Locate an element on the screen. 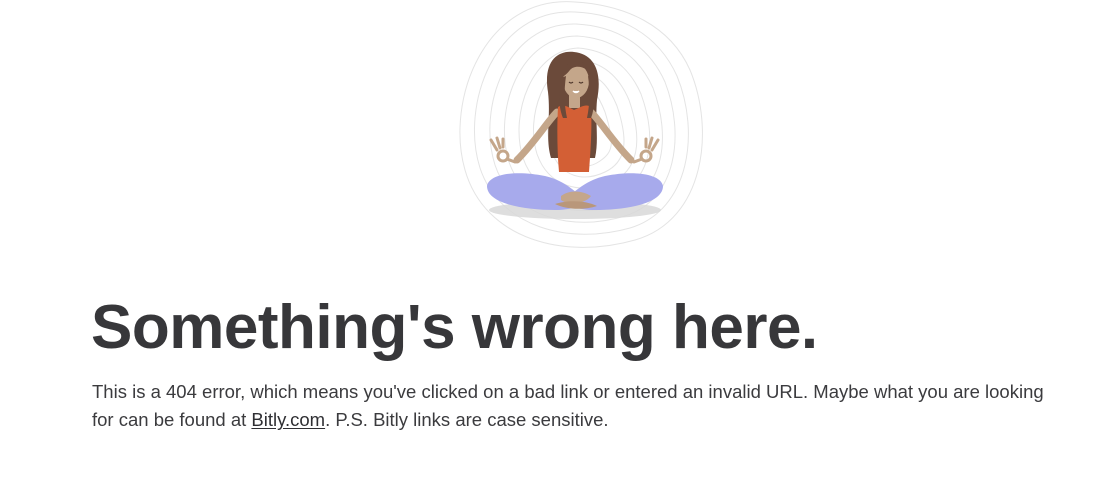 The width and height of the screenshot is (1099, 487). meditating-woman-illustration is located at coordinates (577, 129).